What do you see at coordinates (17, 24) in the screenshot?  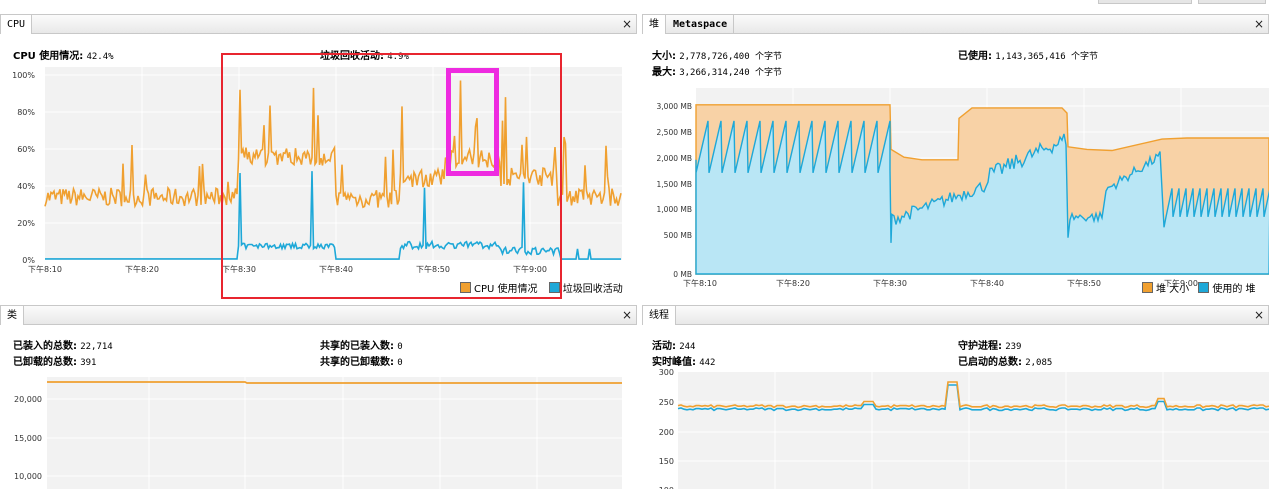 I see `tab-cpu: CPU` at bounding box center [17, 24].